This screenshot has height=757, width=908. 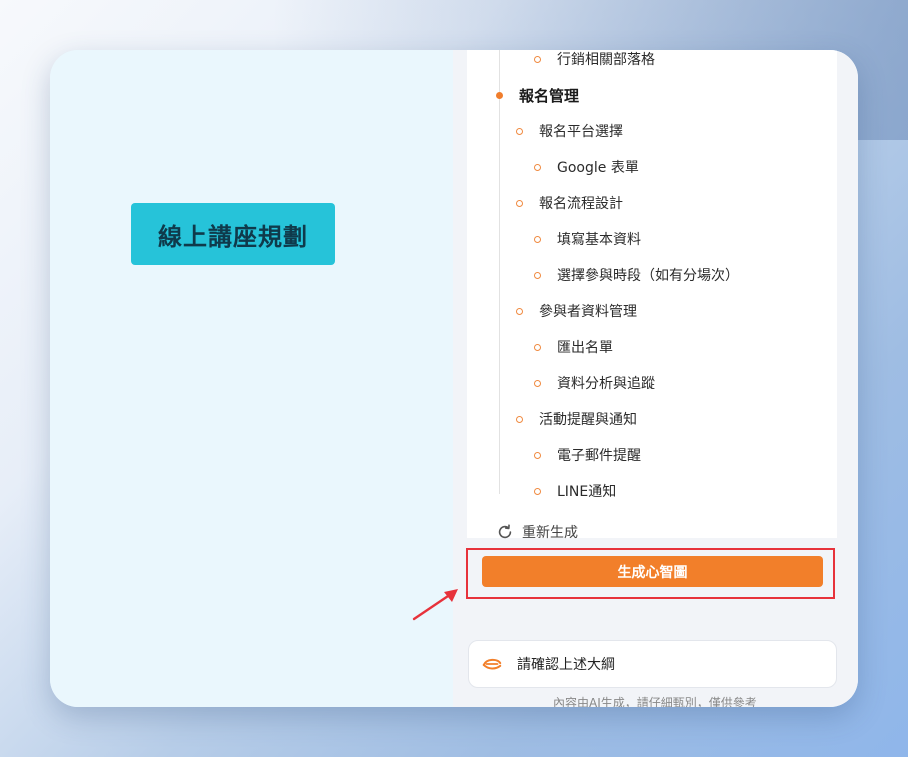 I want to click on outline-item: 行銷相關部落格, so click(x=647, y=60).